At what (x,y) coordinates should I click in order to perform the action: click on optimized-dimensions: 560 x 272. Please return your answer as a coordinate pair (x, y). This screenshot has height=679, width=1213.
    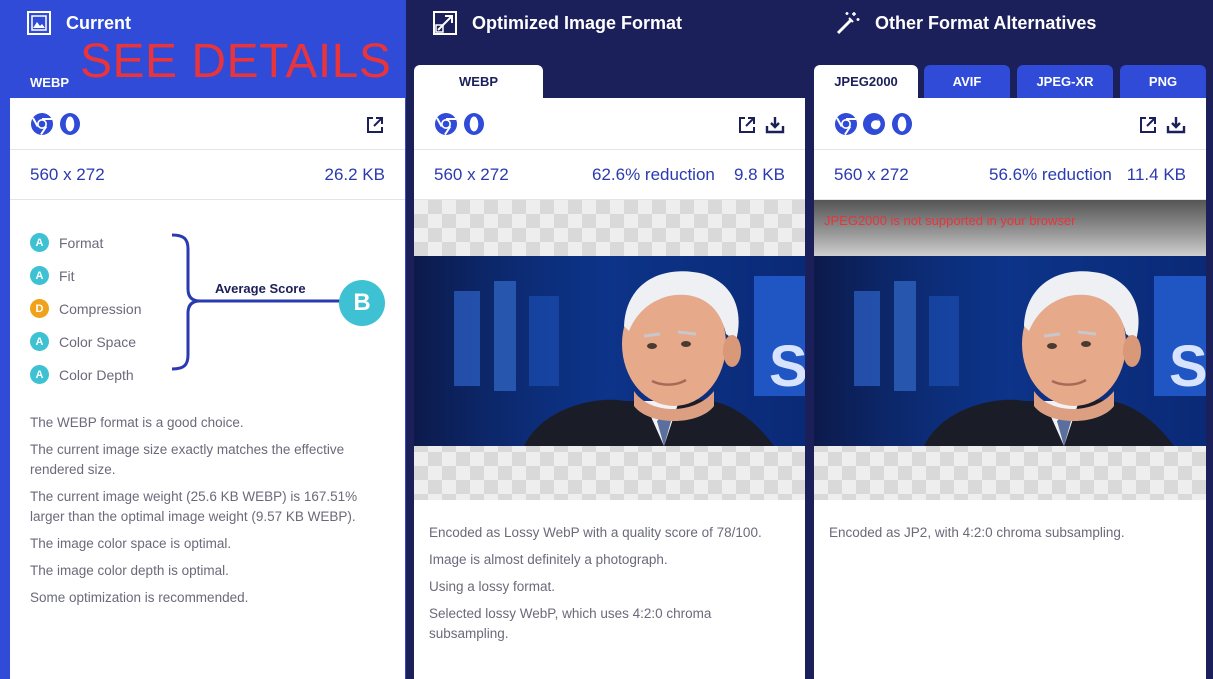
    Looking at the image, I should click on (471, 174).